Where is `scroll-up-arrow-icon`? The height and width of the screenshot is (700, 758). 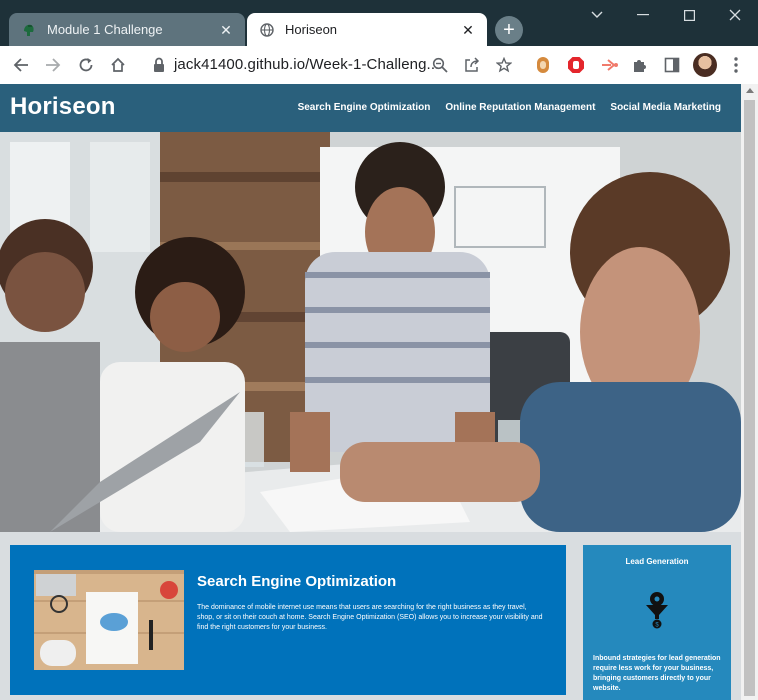
scroll-up-arrow-icon is located at coordinates (750, 90).